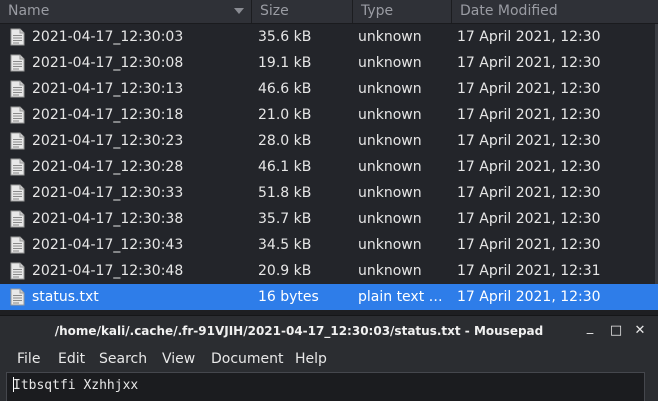 The width and height of the screenshot is (658, 401). What do you see at coordinates (529, 271) in the screenshot?
I see `file-date-modified: 17 April 2021, 12:31` at bounding box center [529, 271].